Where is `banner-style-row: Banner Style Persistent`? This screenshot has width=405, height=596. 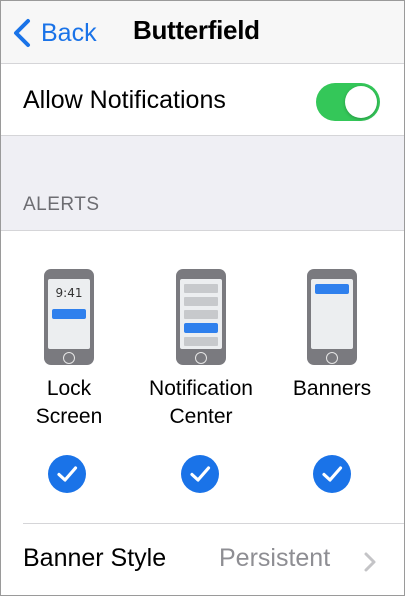
banner-style-row: Banner Style Persistent is located at coordinates (202, 559).